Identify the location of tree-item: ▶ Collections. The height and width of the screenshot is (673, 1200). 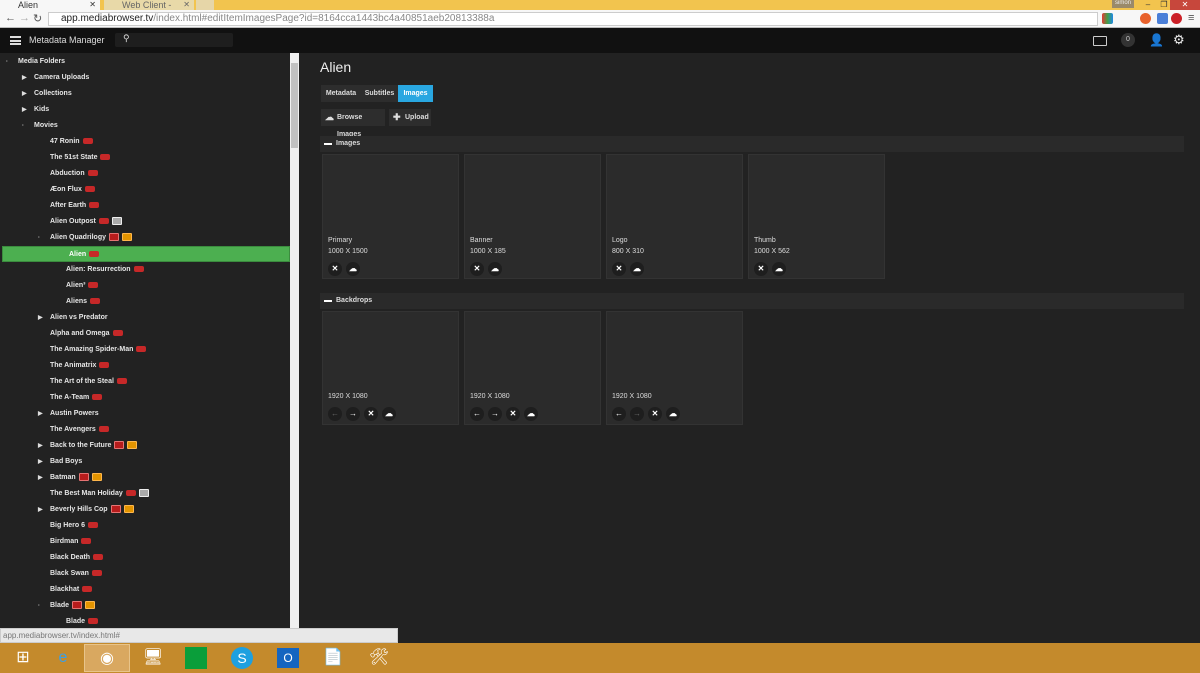
(145, 94).